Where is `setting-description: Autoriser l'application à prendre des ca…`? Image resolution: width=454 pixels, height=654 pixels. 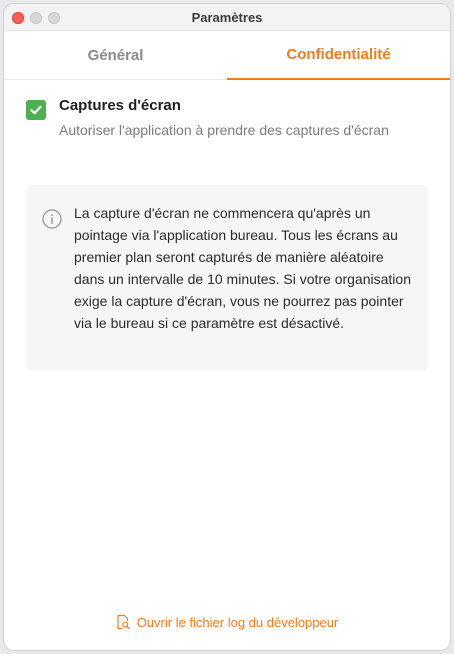 setting-description: Autoriser l'application à prendre des ca… is located at coordinates (224, 130).